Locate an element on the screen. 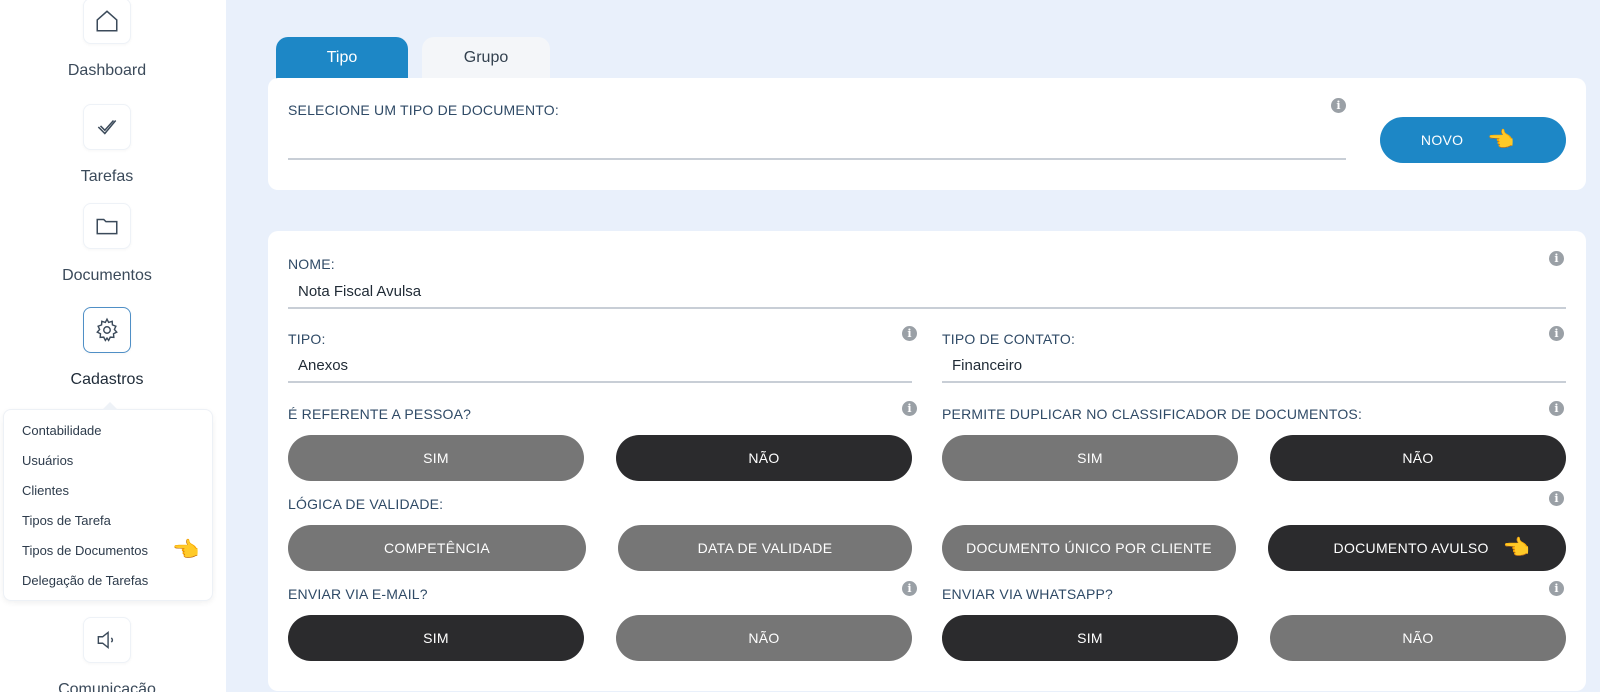 The image size is (1600, 692). nav-item-cadastros: Cadastros is located at coordinates (107, 348).